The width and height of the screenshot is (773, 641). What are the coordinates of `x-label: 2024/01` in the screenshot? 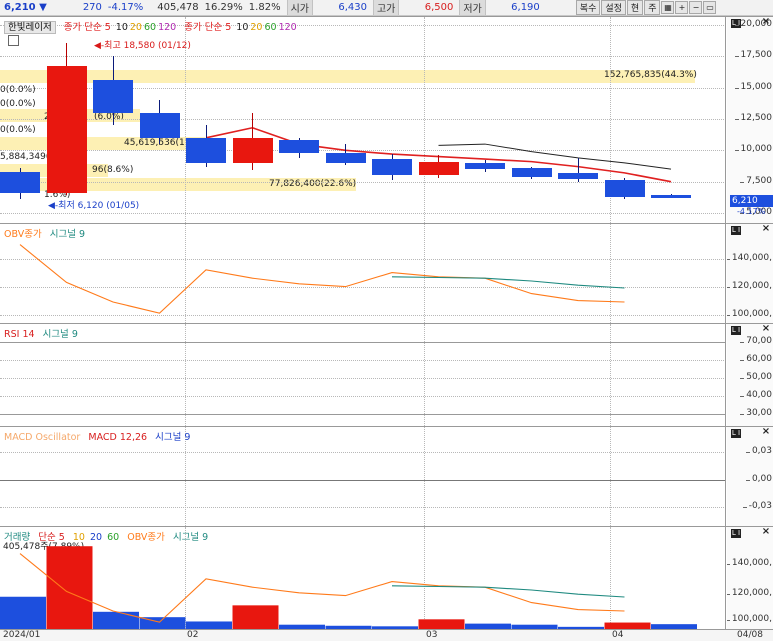 It's located at (22, 635).